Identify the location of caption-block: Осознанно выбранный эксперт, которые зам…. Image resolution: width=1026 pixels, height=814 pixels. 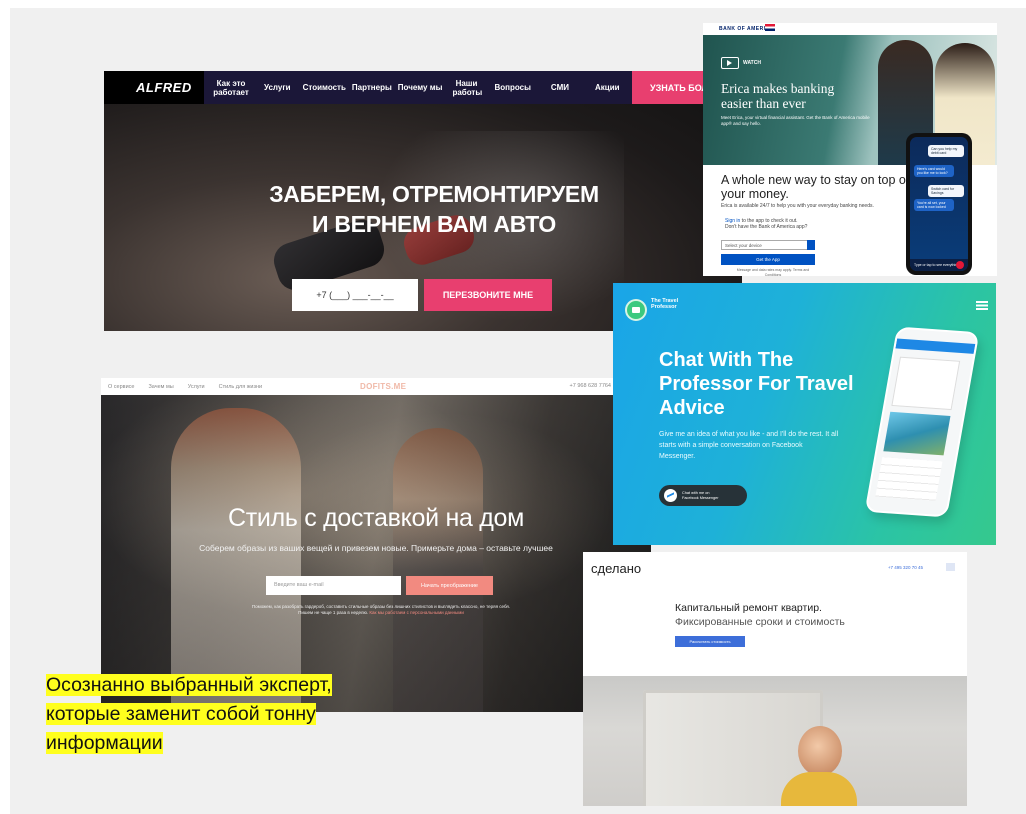
(246, 714).